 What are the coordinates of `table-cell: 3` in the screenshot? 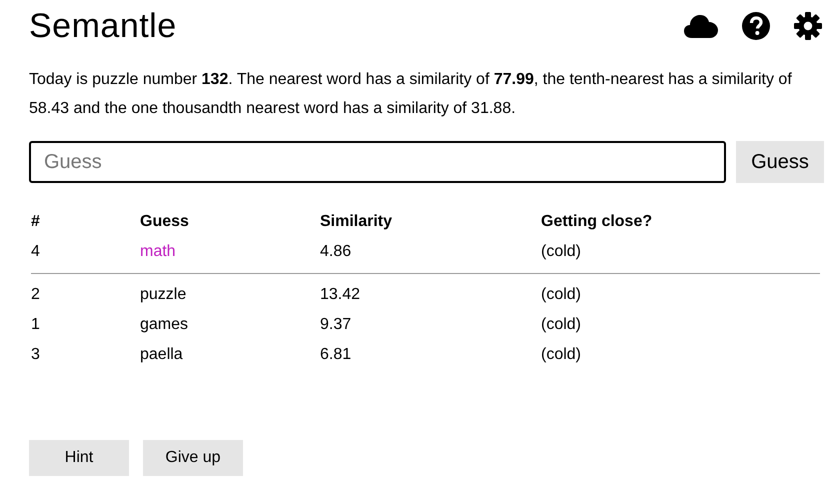 It's located at (35, 354).